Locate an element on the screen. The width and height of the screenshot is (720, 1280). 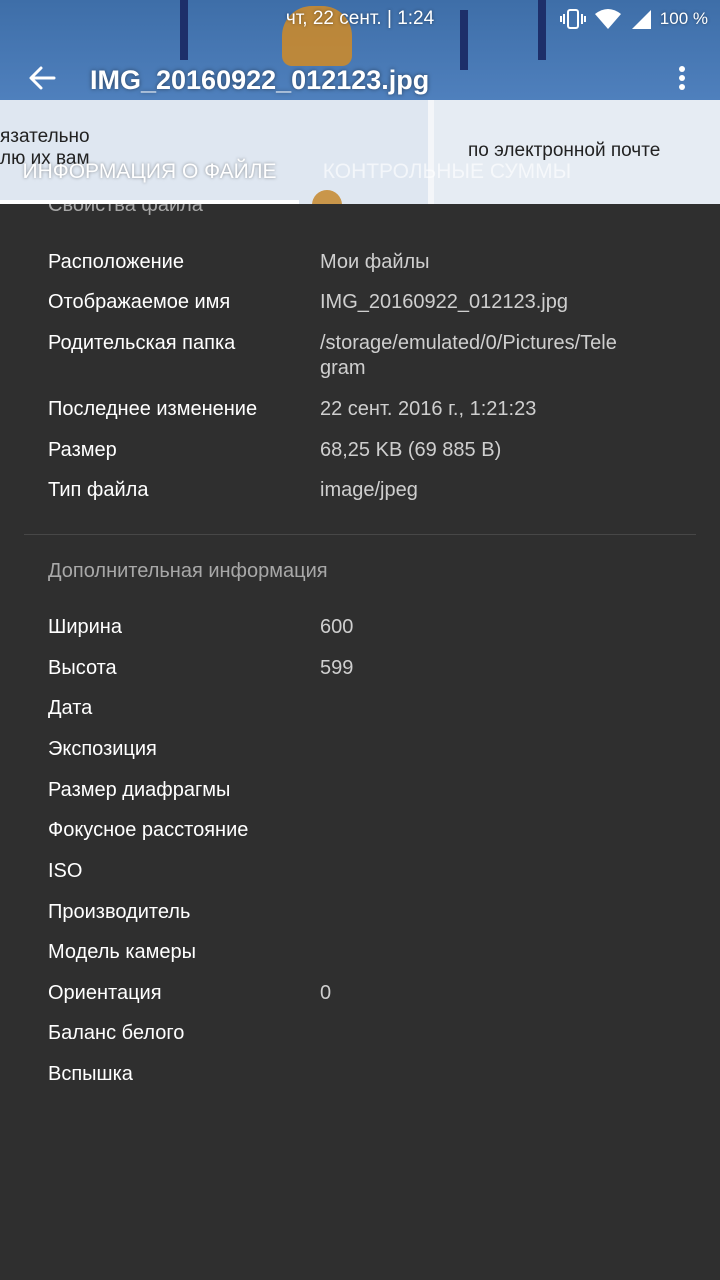
tab-checksums: КОНТРОЛЬНЫЕ СУММЫ is located at coordinates (447, 172).